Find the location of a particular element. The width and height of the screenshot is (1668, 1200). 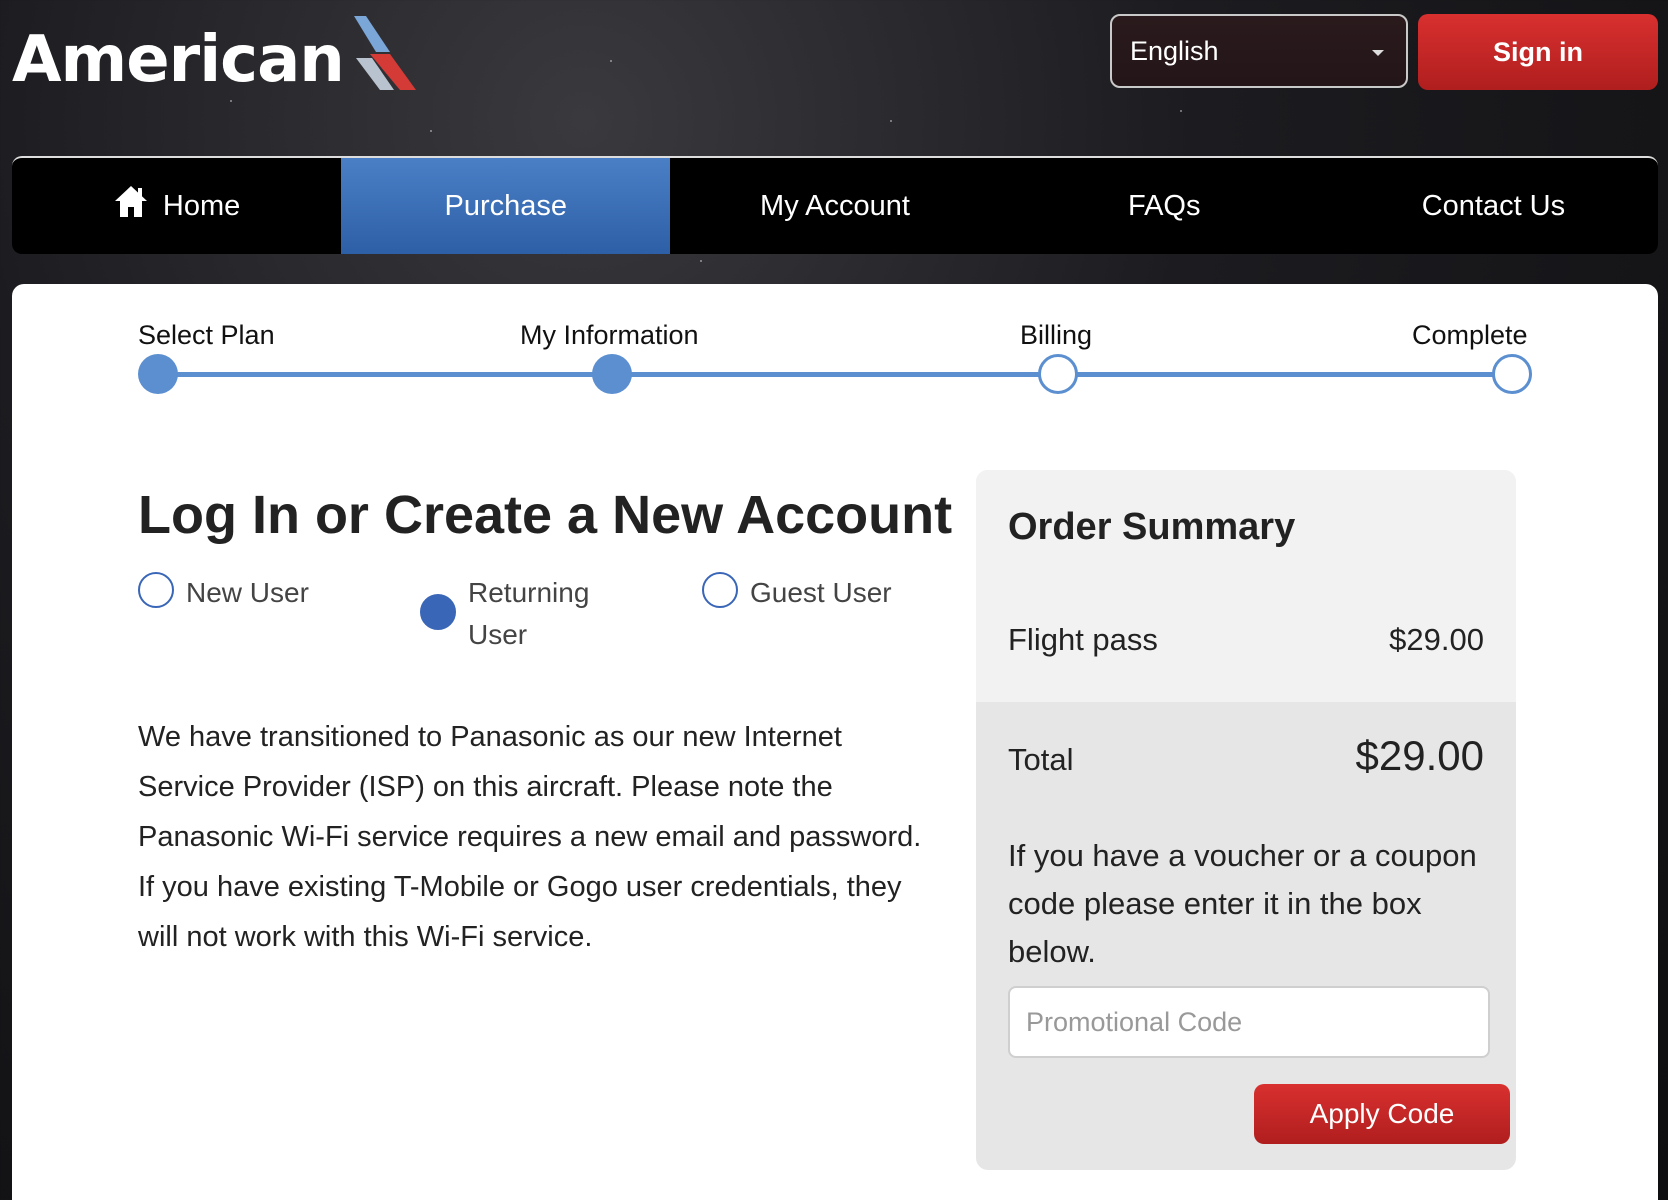

step-label-billing: Billing is located at coordinates (1056, 335).